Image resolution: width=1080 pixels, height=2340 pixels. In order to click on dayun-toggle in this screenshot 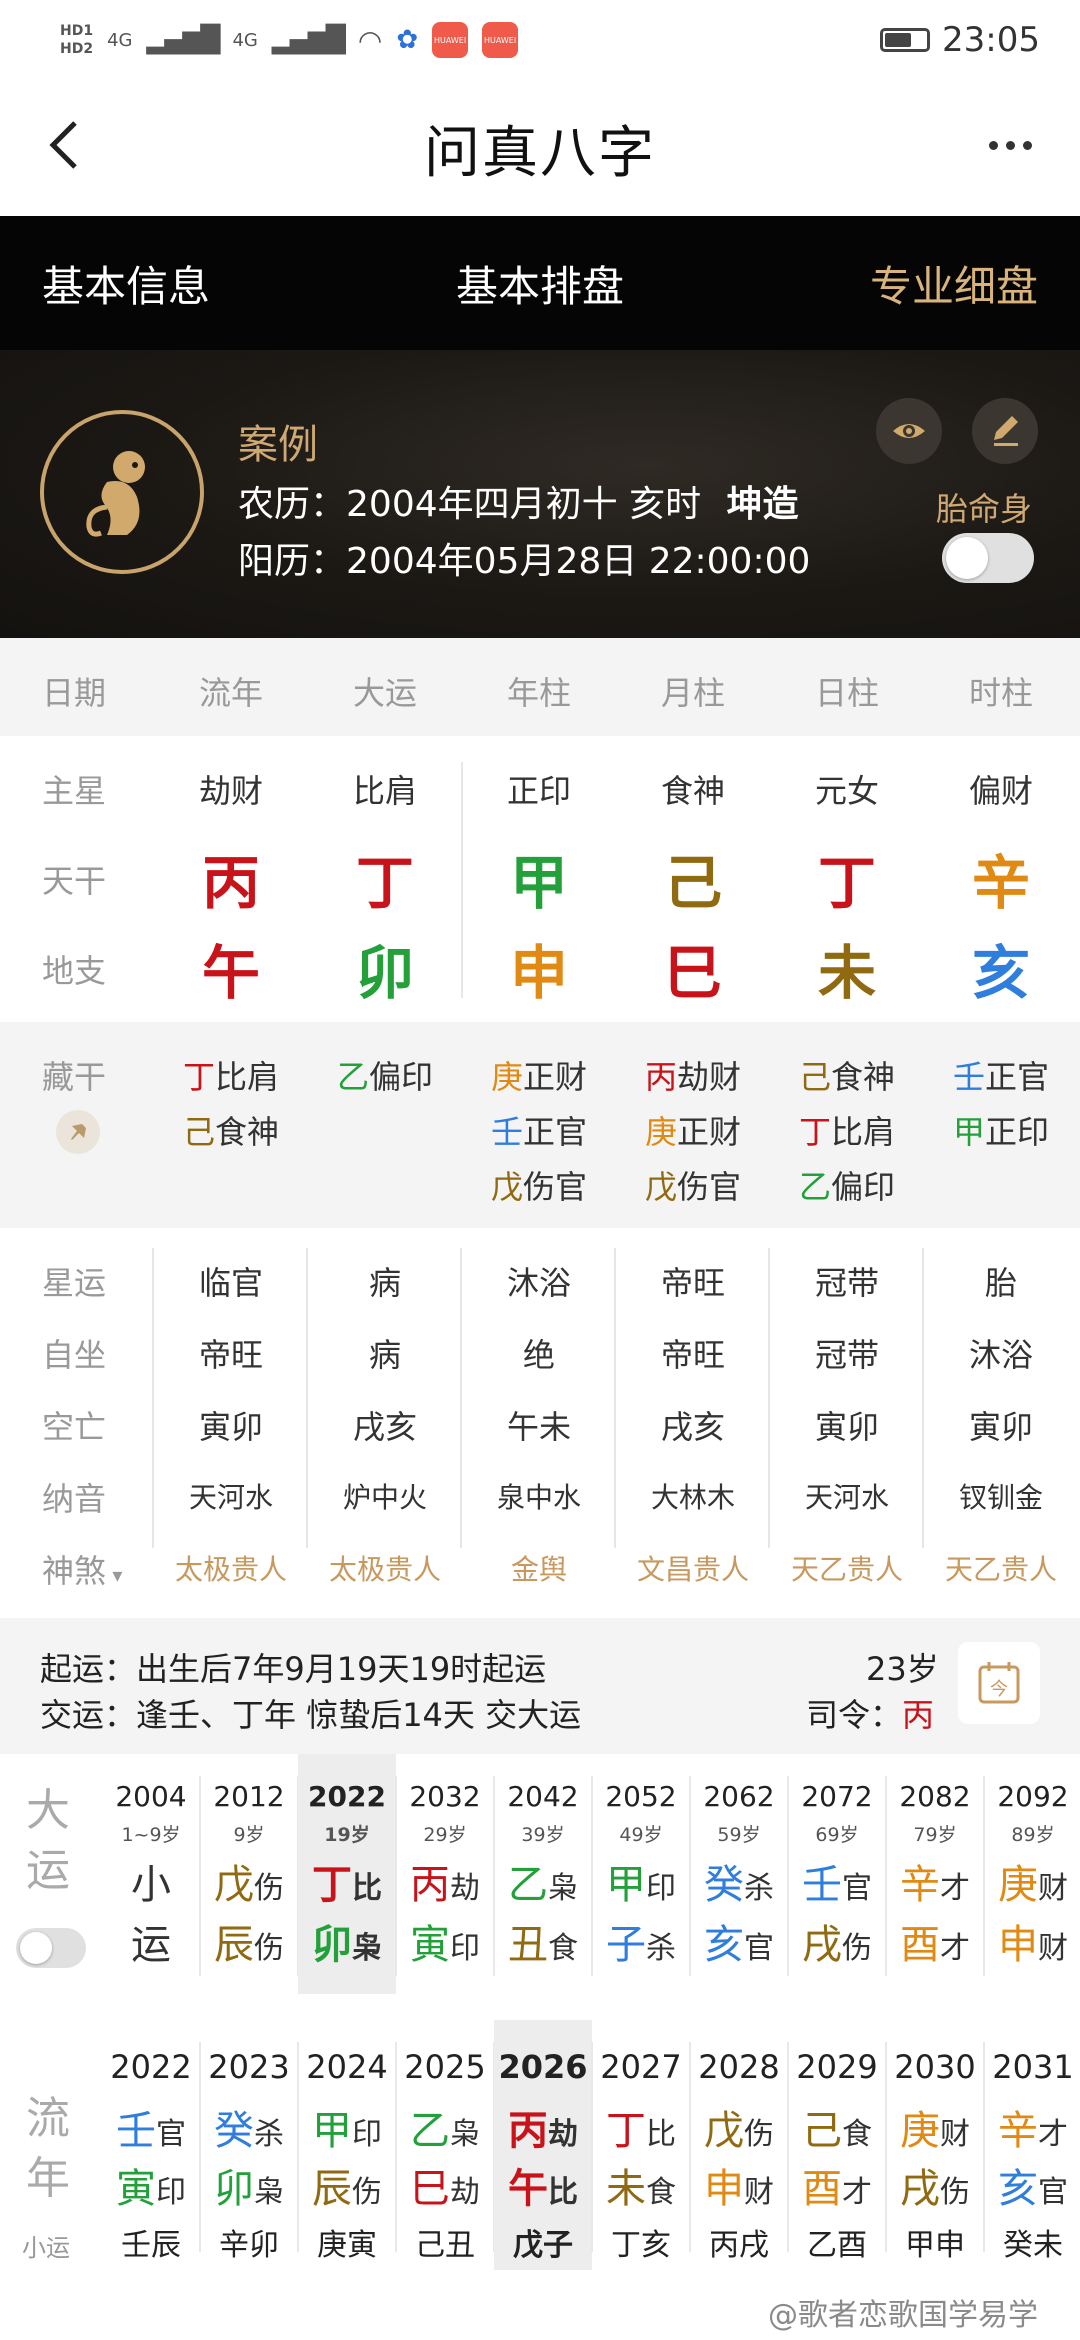, I will do `click(51, 1948)`.